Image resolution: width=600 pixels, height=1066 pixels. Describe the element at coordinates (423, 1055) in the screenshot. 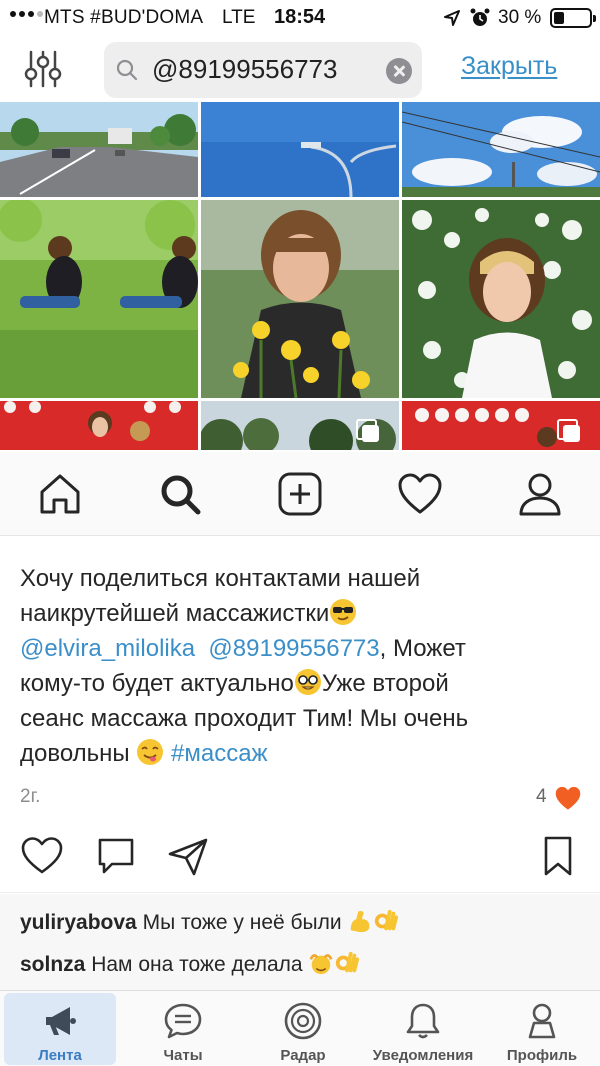

I see `tab-label: Уведомления` at that location.